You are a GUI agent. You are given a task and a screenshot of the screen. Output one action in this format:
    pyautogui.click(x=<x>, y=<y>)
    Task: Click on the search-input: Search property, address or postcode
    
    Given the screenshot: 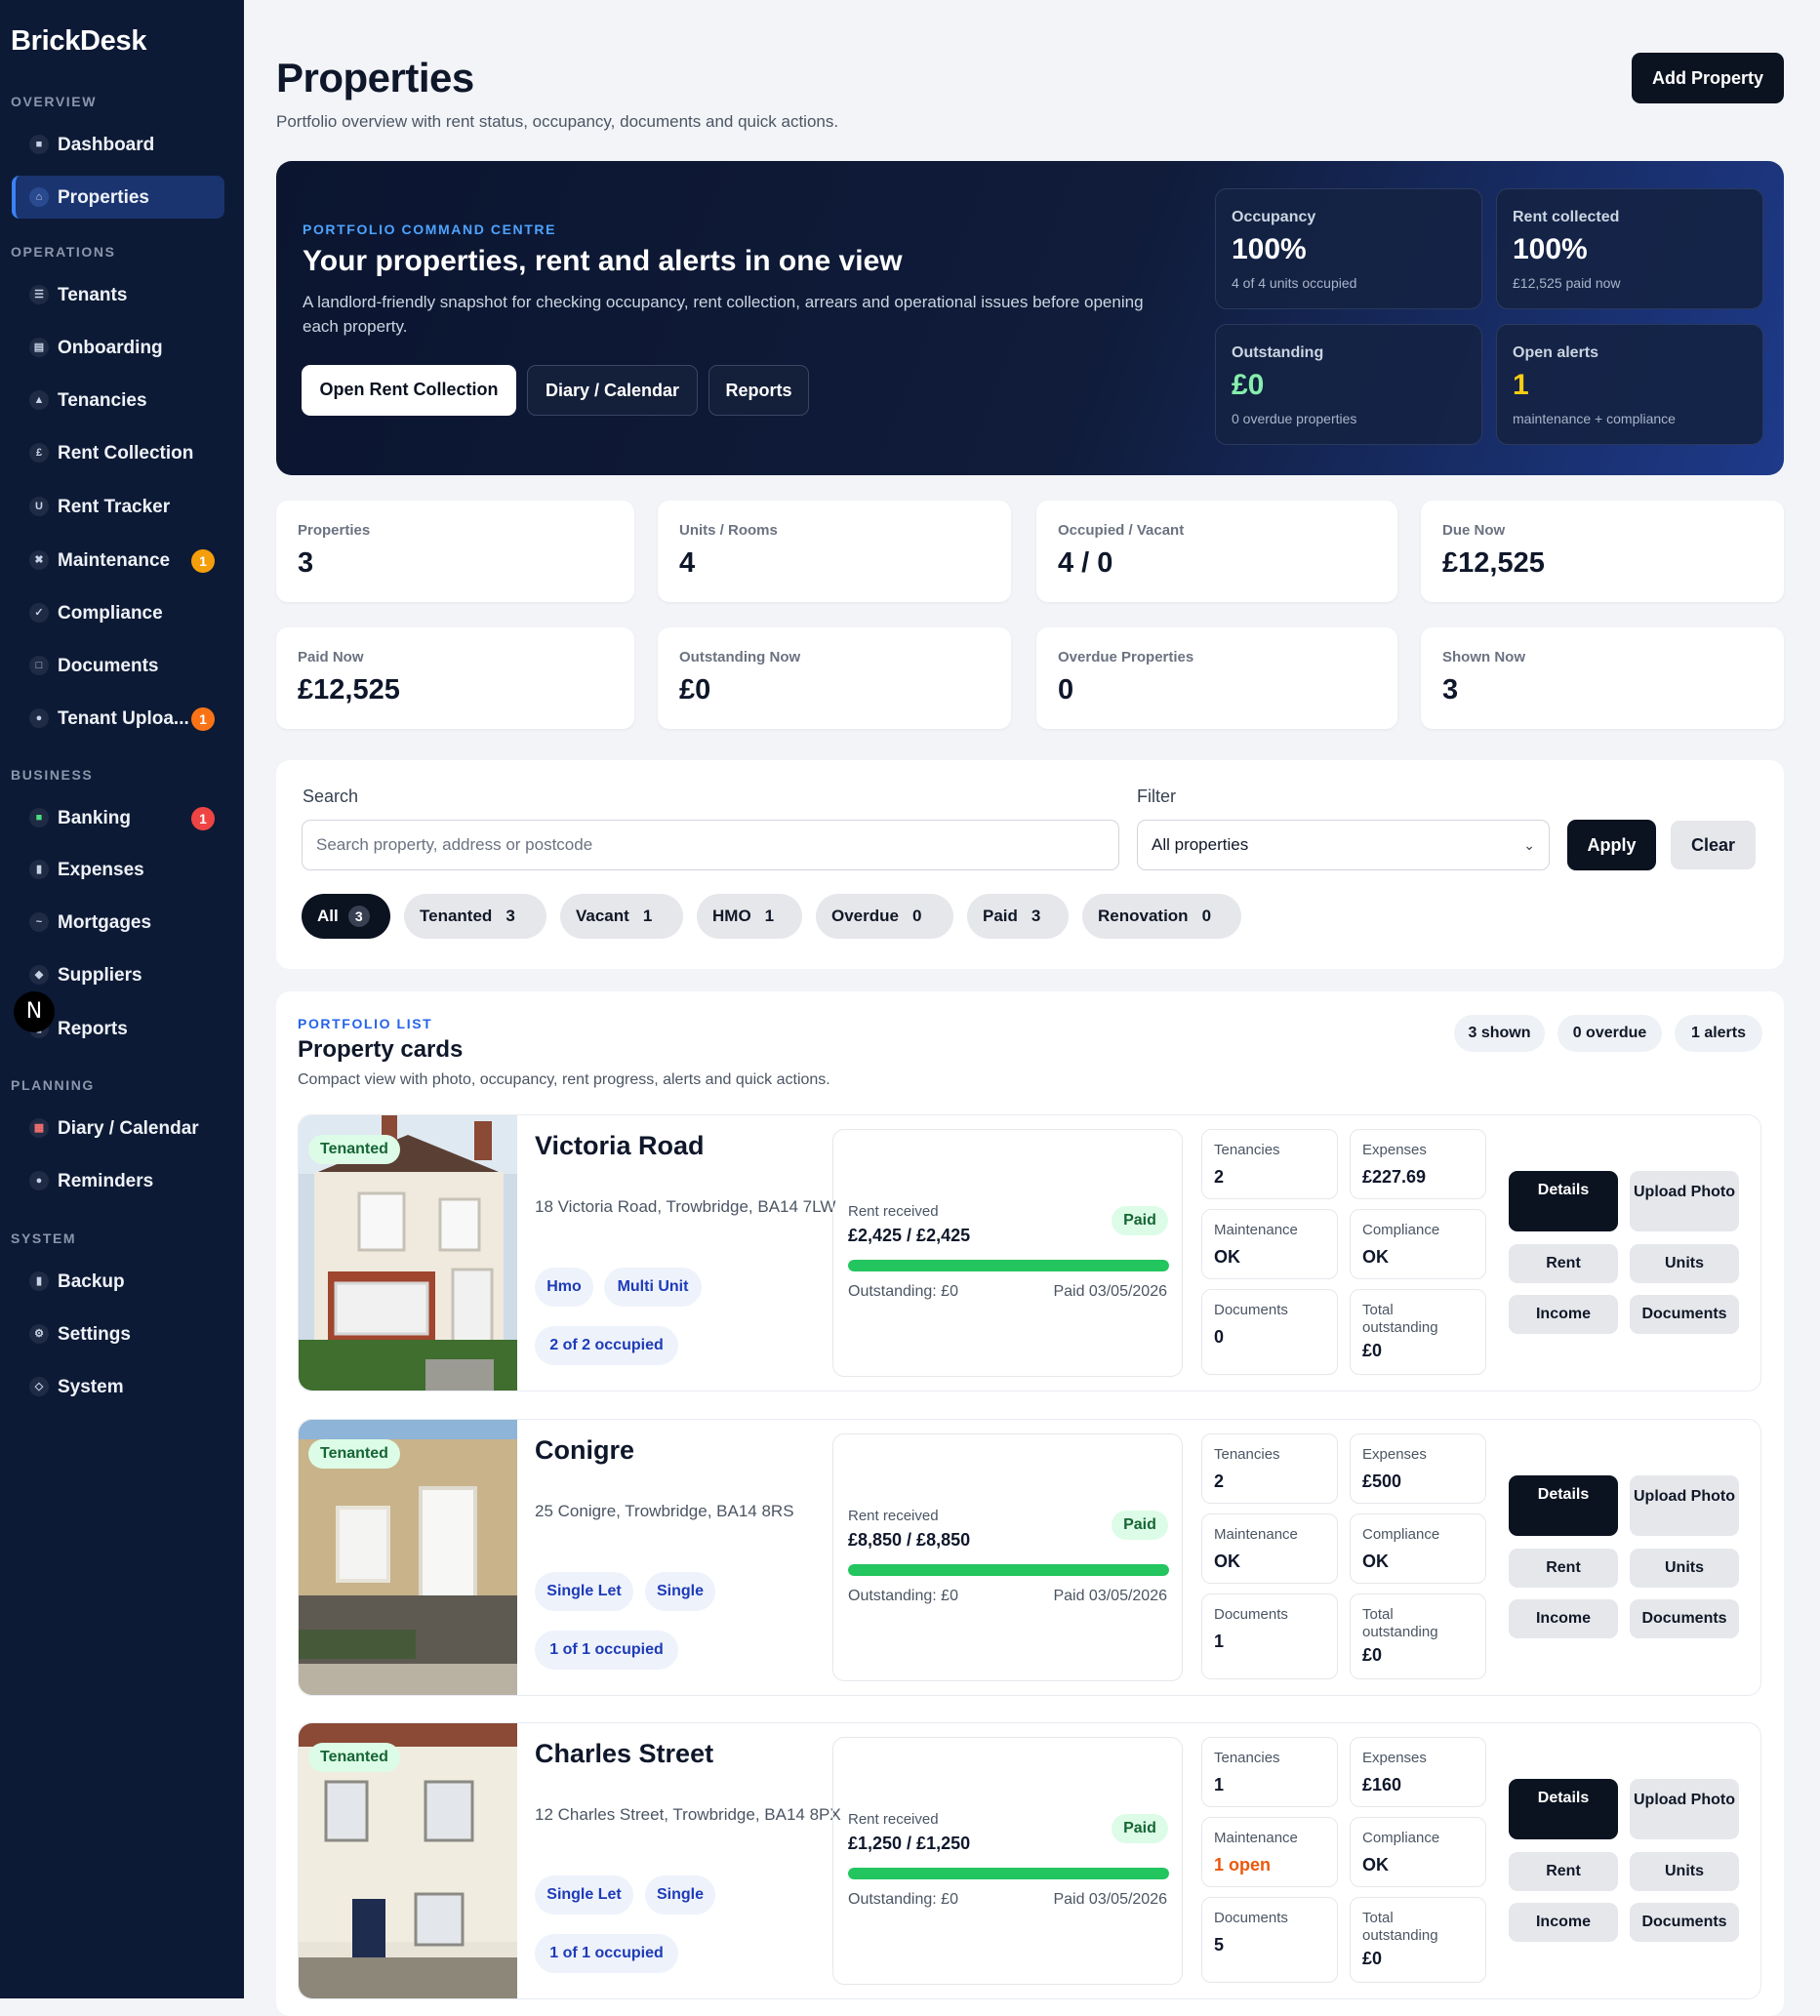 What is the action you would take?
    pyautogui.click(x=710, y=845)
    